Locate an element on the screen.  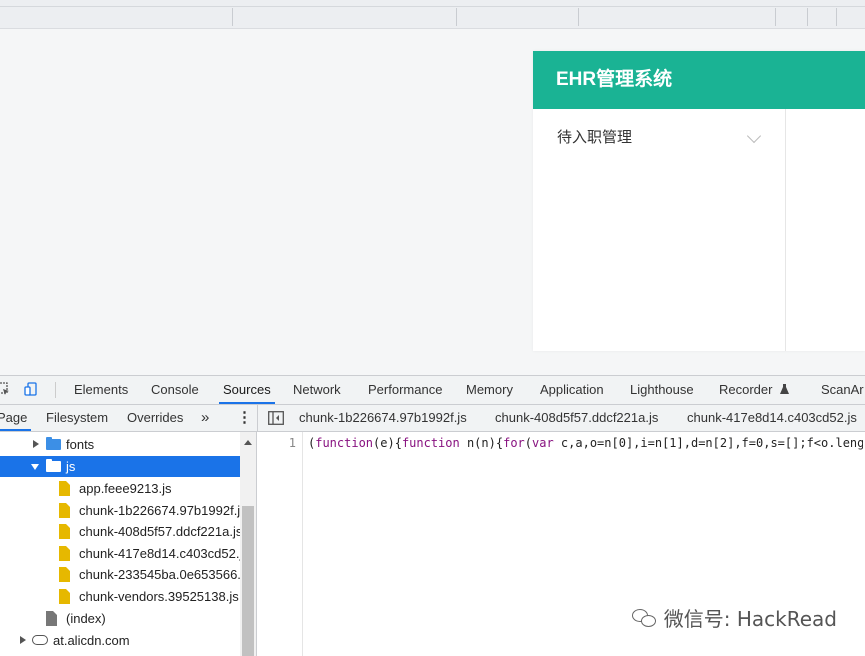
tree-item-label: fonts is located at coordinates (80, 444).